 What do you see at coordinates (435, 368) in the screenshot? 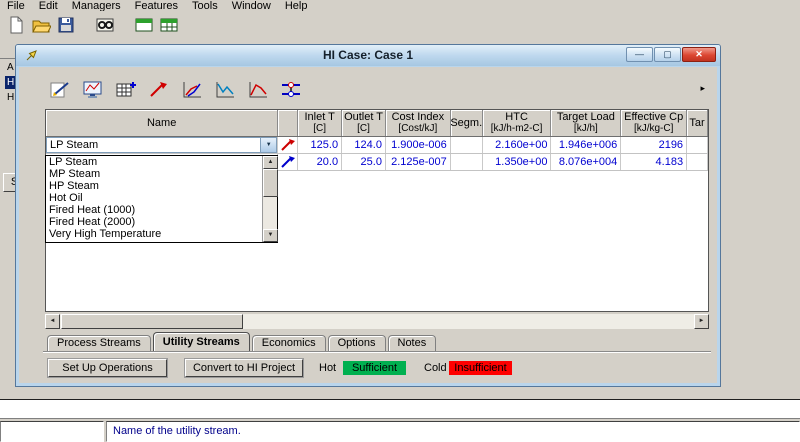
I see `cold-label: Cold` at bounding box center [435, 368].